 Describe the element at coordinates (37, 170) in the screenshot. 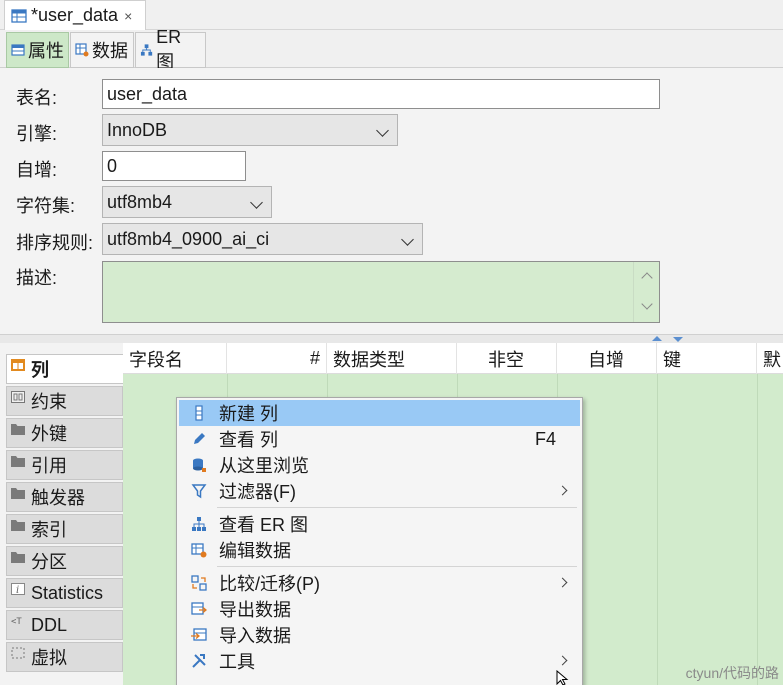

I see `auto-increment-label: 自增:` at that location.